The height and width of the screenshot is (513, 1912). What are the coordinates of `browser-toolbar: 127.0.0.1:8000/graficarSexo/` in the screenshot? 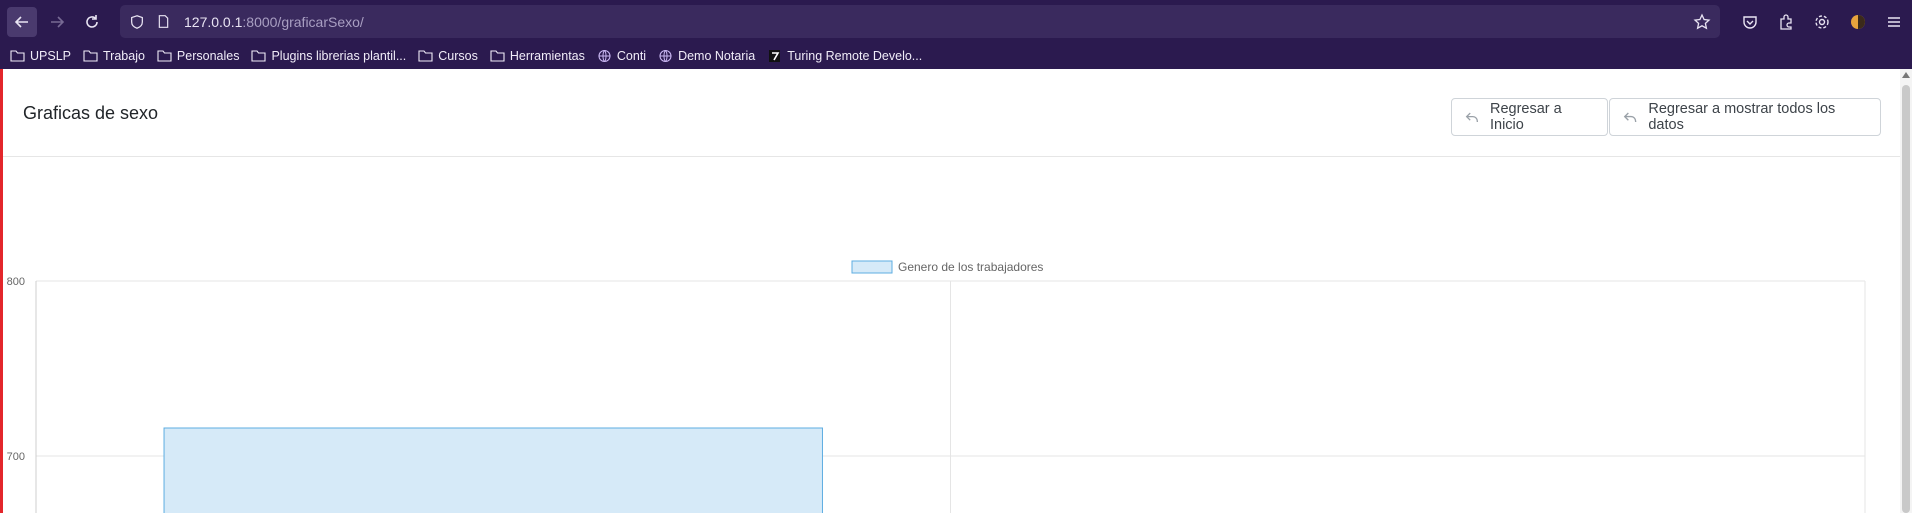 It's located at (956, 21).